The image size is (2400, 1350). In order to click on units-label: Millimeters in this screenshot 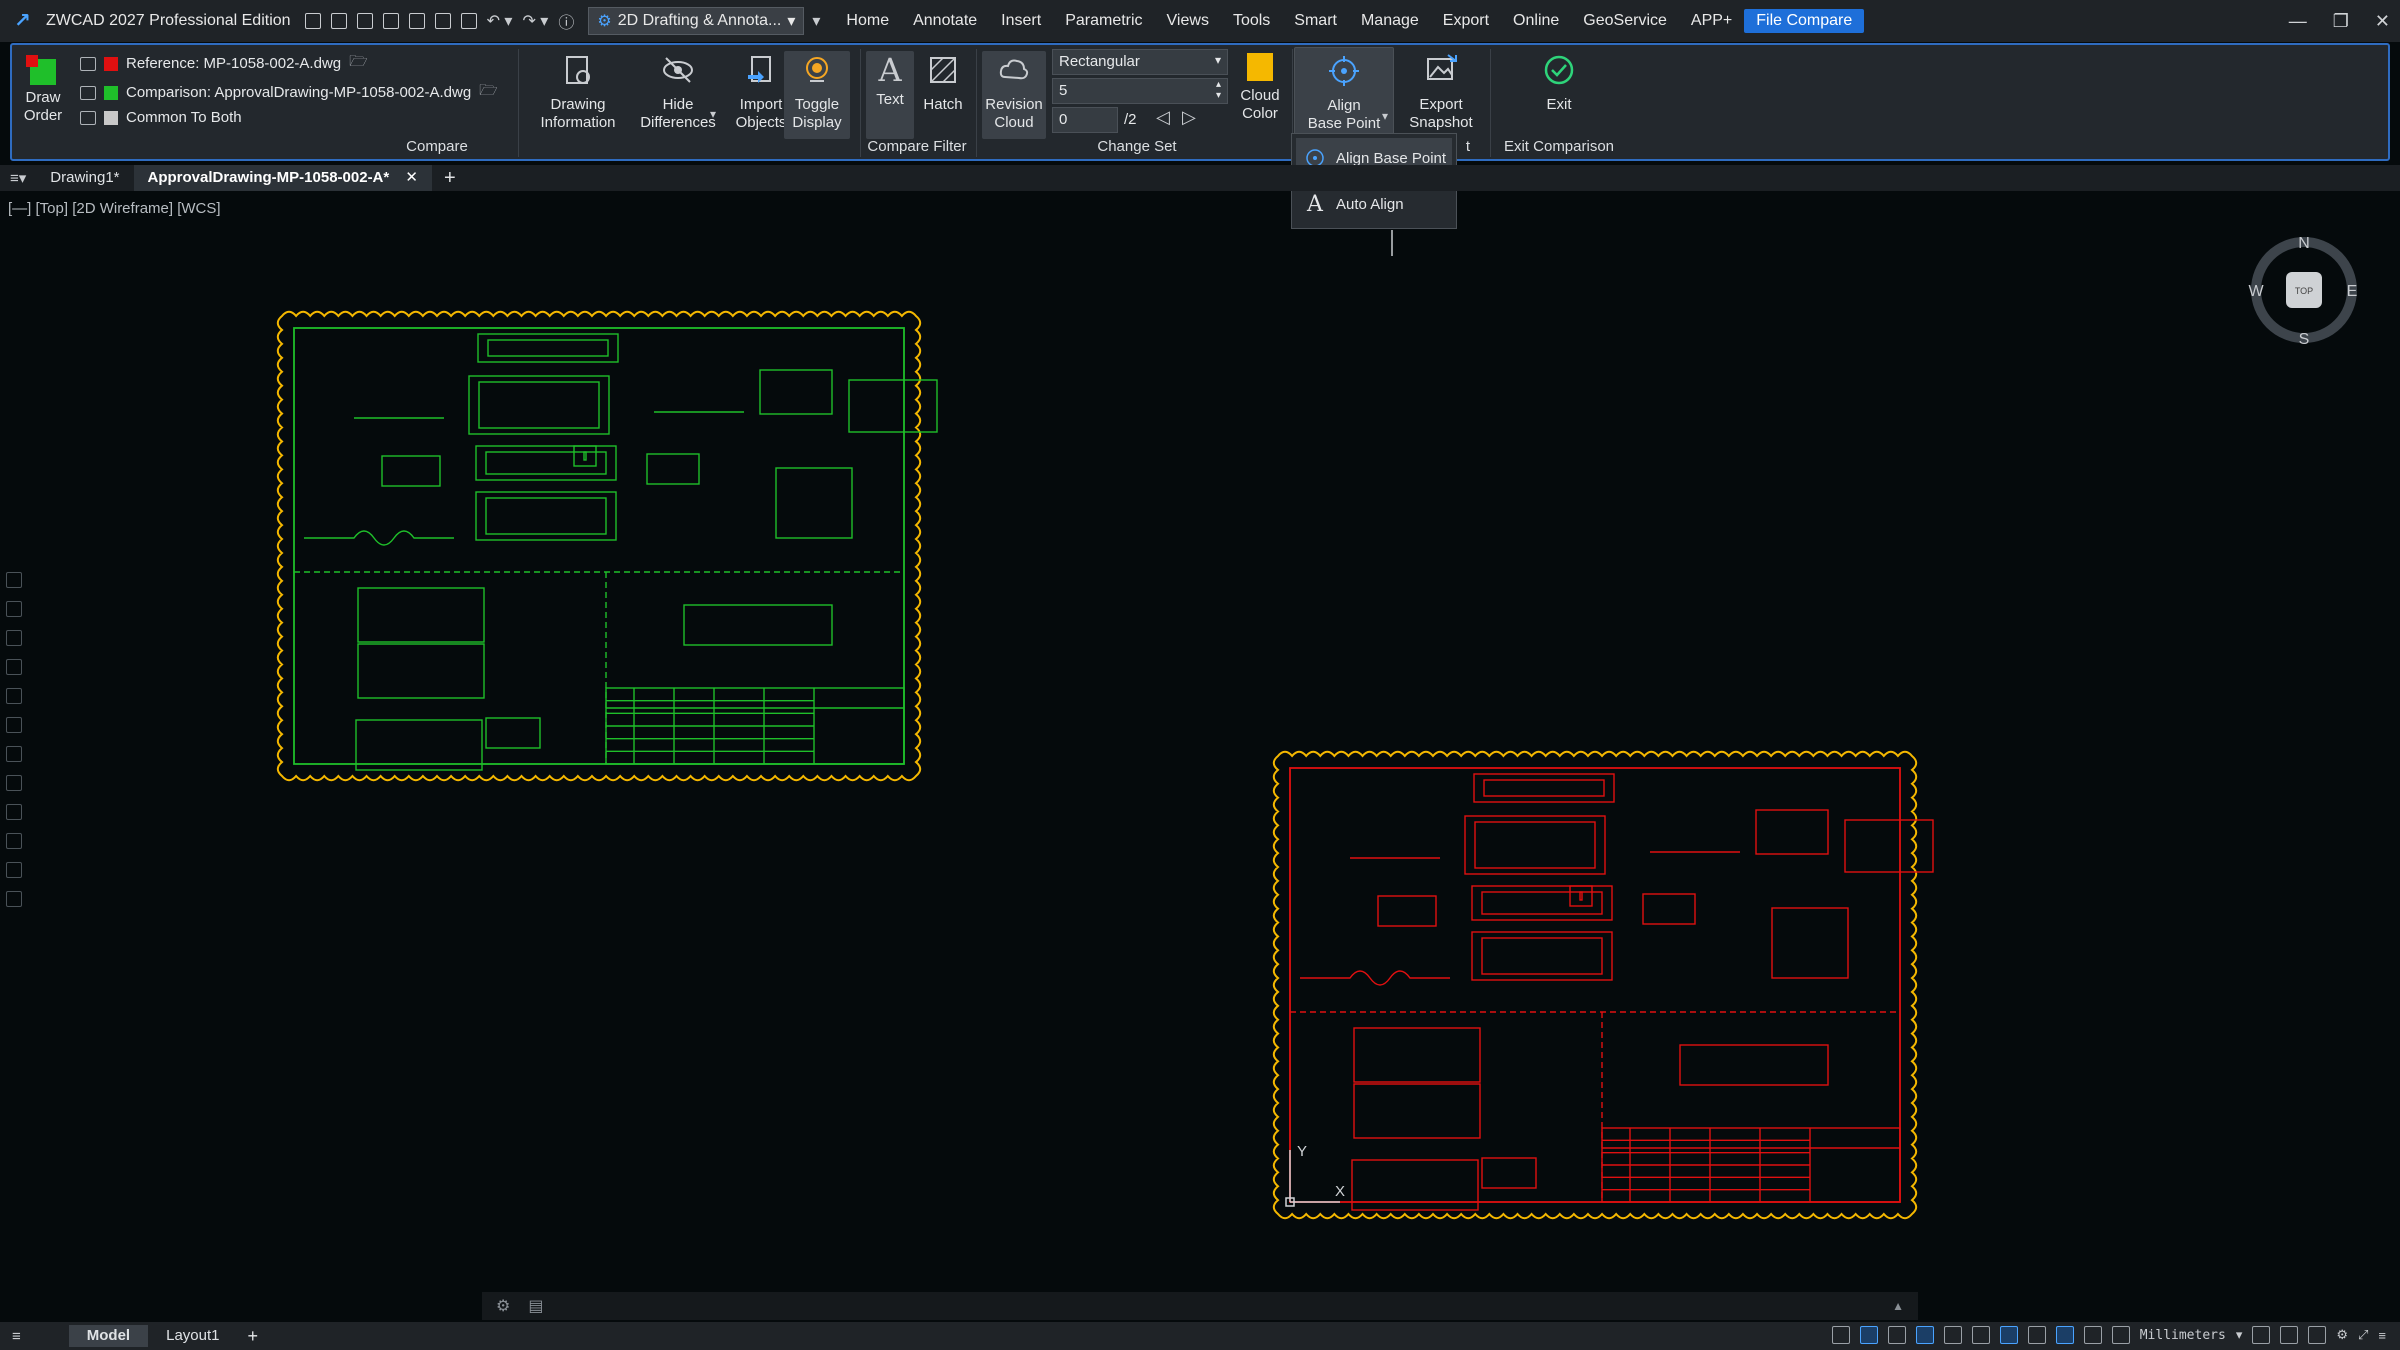, I will do `click(2183, 1335)`.